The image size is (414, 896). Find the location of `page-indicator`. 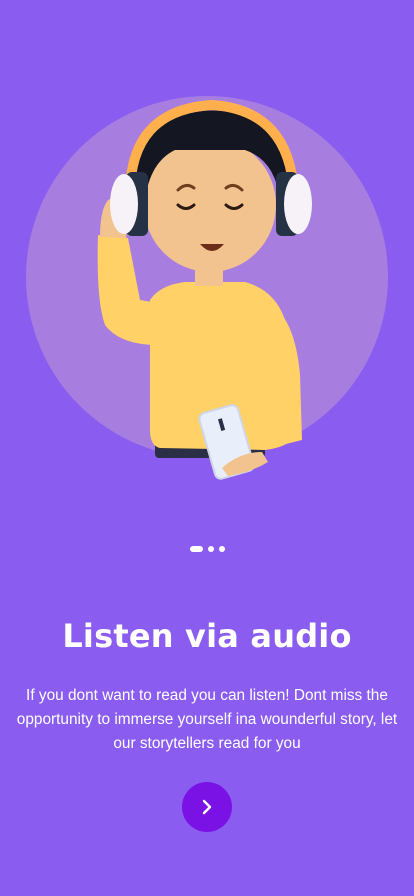

page-indicator is located at coordinates (207, 549).